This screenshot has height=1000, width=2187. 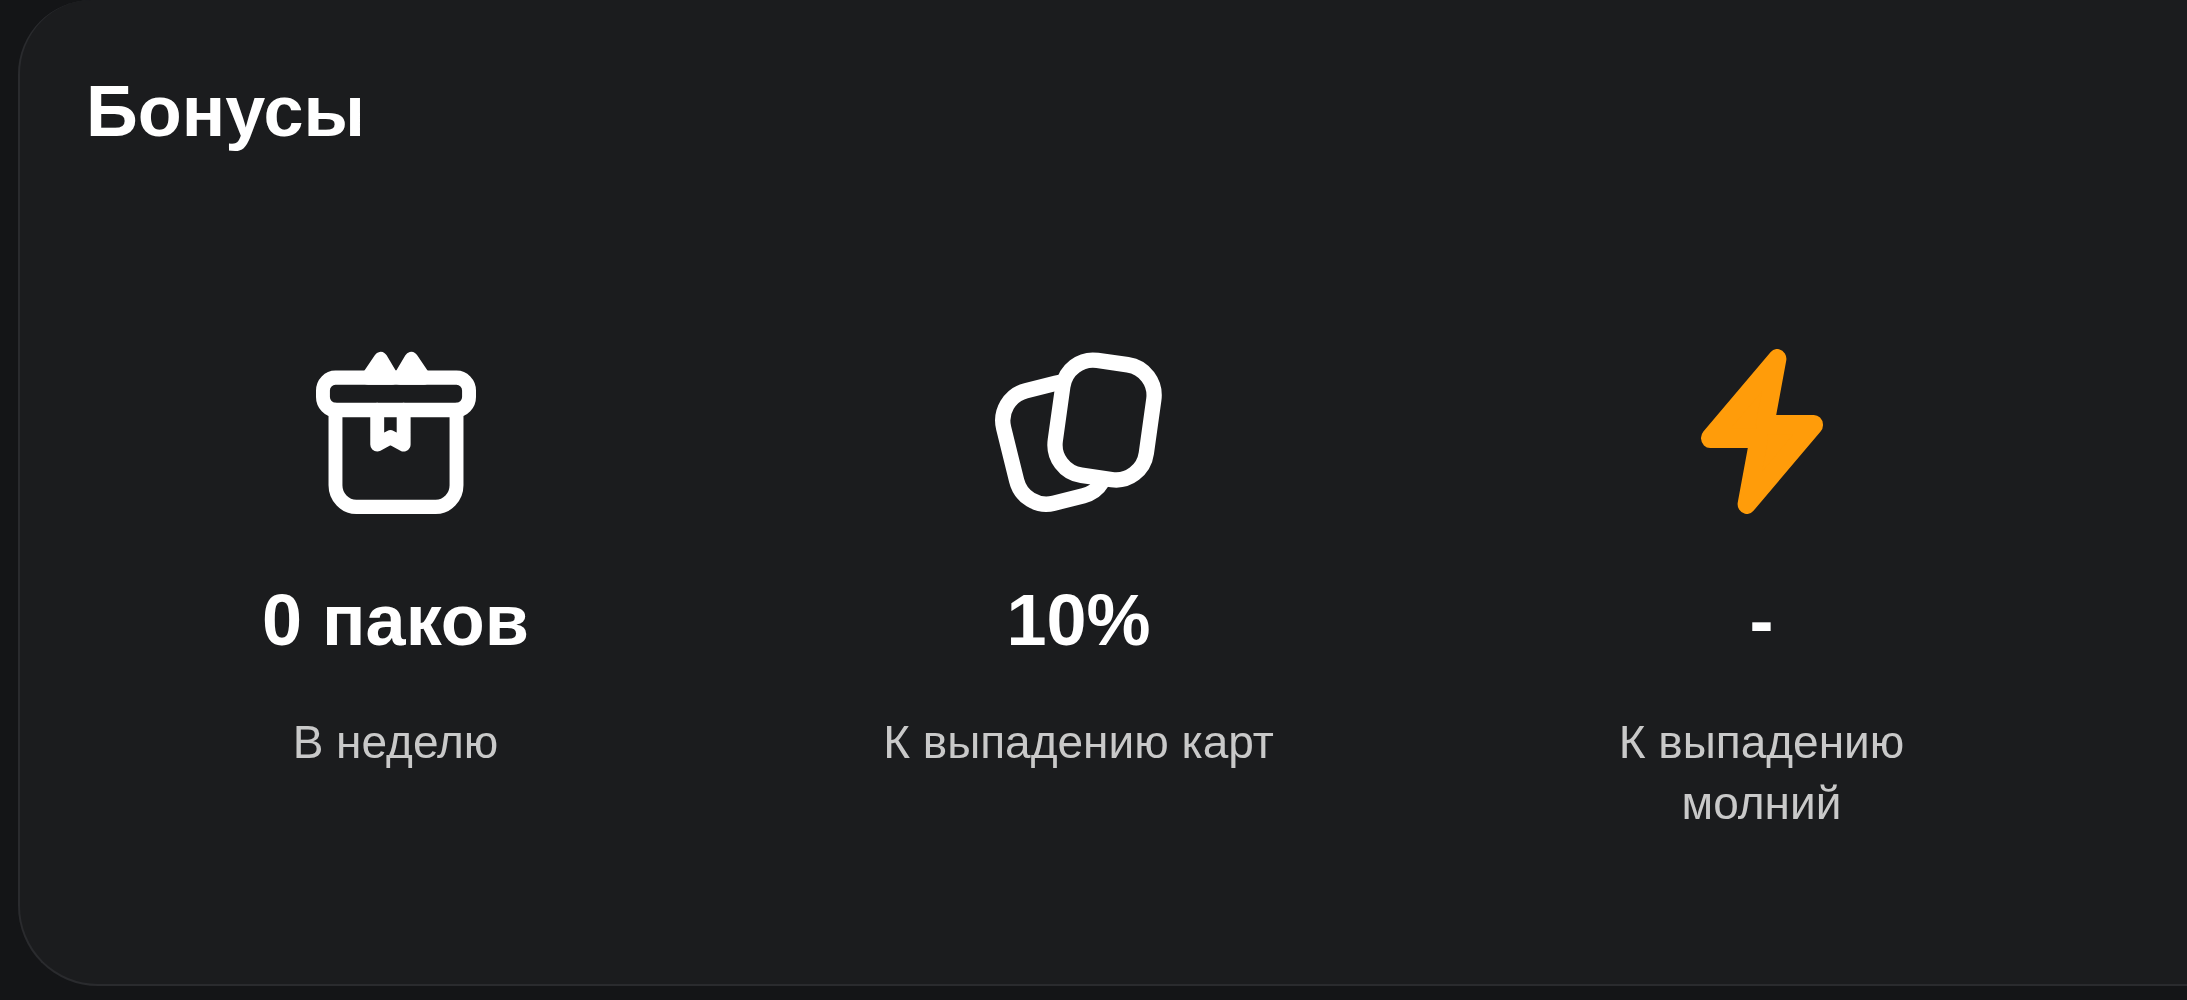 What do you see at coordinates (395, 742) in the screenshot?
I see `bonus-caption: В неделю` at bounding box center [395, 742].